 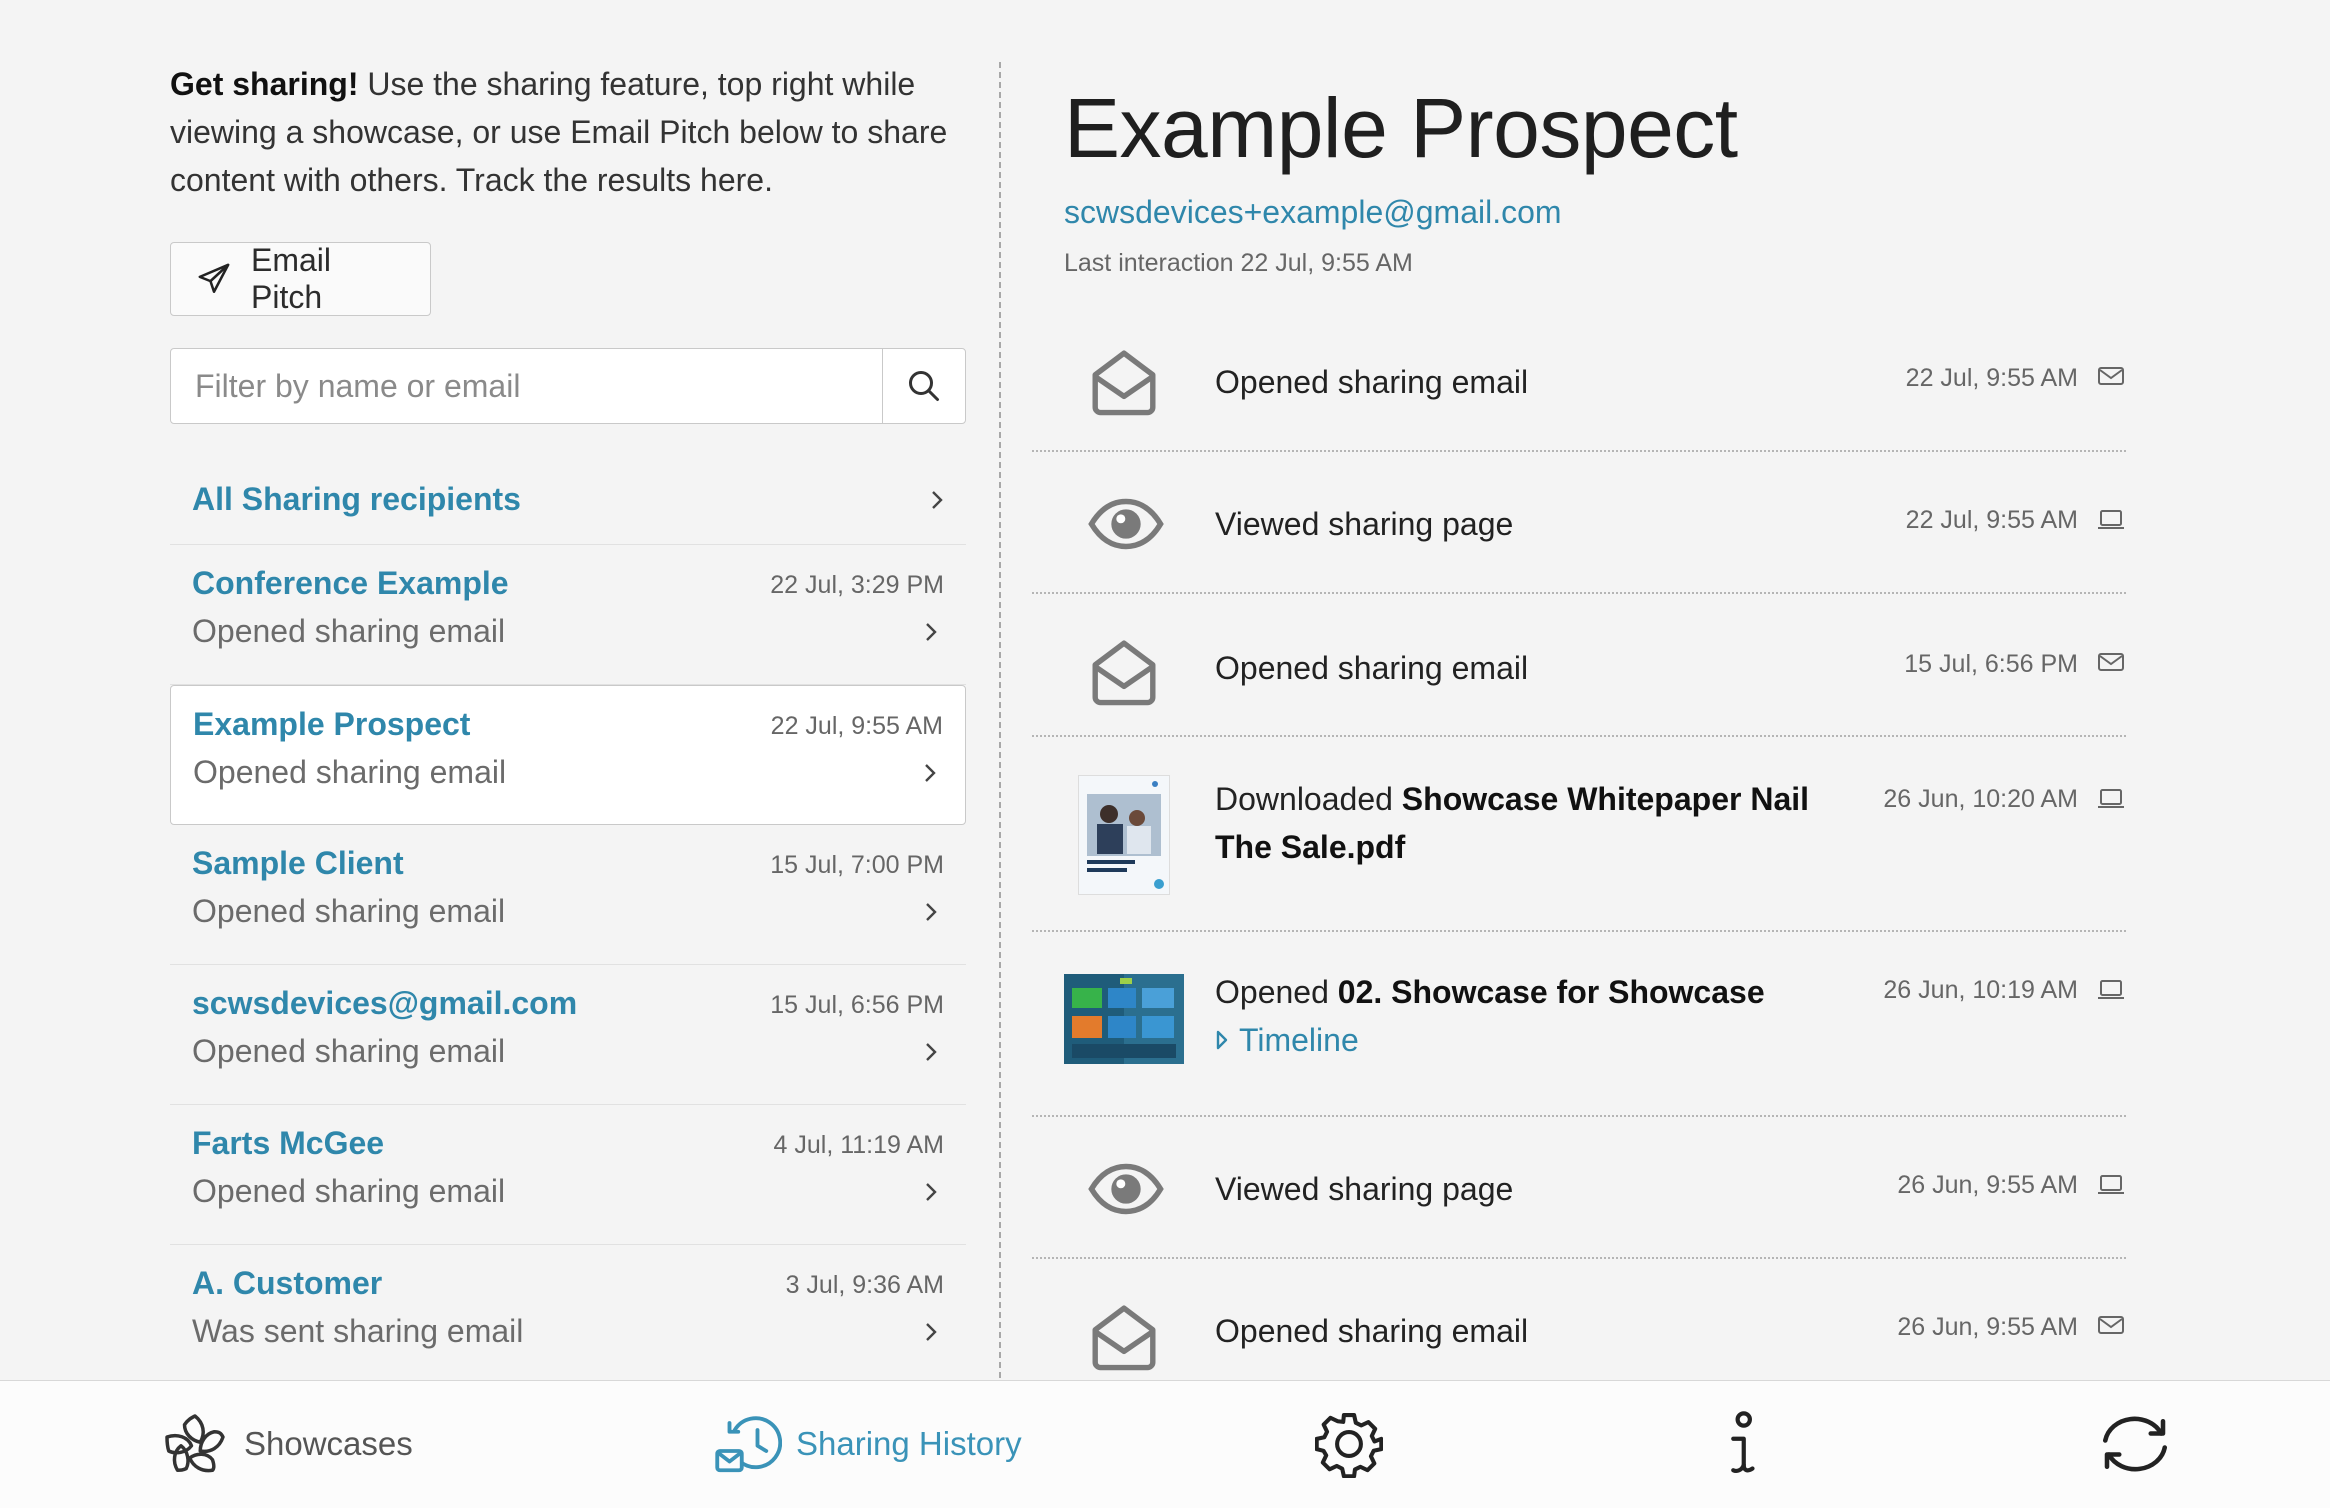 I want to click on timeline-item: Opened sharing email 15 Jul, 6:56 PM, so click(x=1579, y=665).